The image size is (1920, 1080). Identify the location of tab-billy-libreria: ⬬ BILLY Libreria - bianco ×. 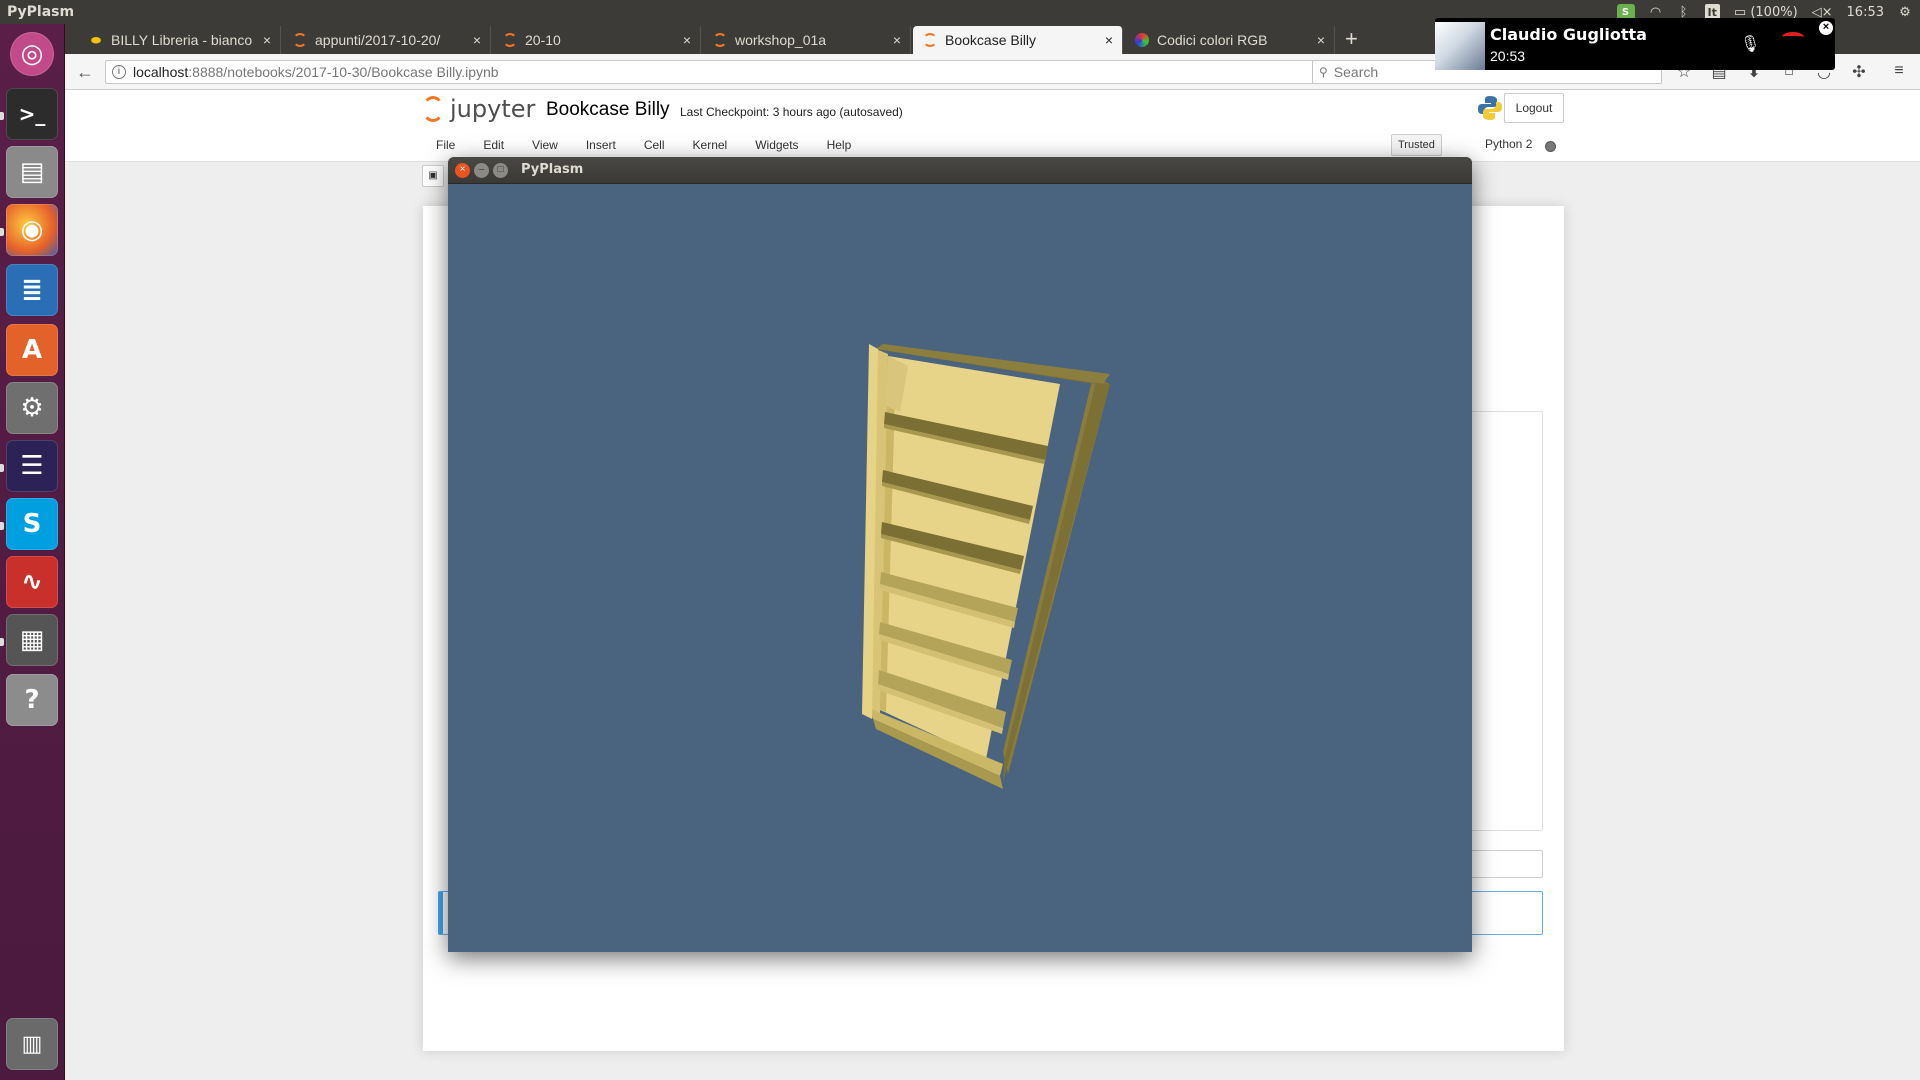
(180, 40).